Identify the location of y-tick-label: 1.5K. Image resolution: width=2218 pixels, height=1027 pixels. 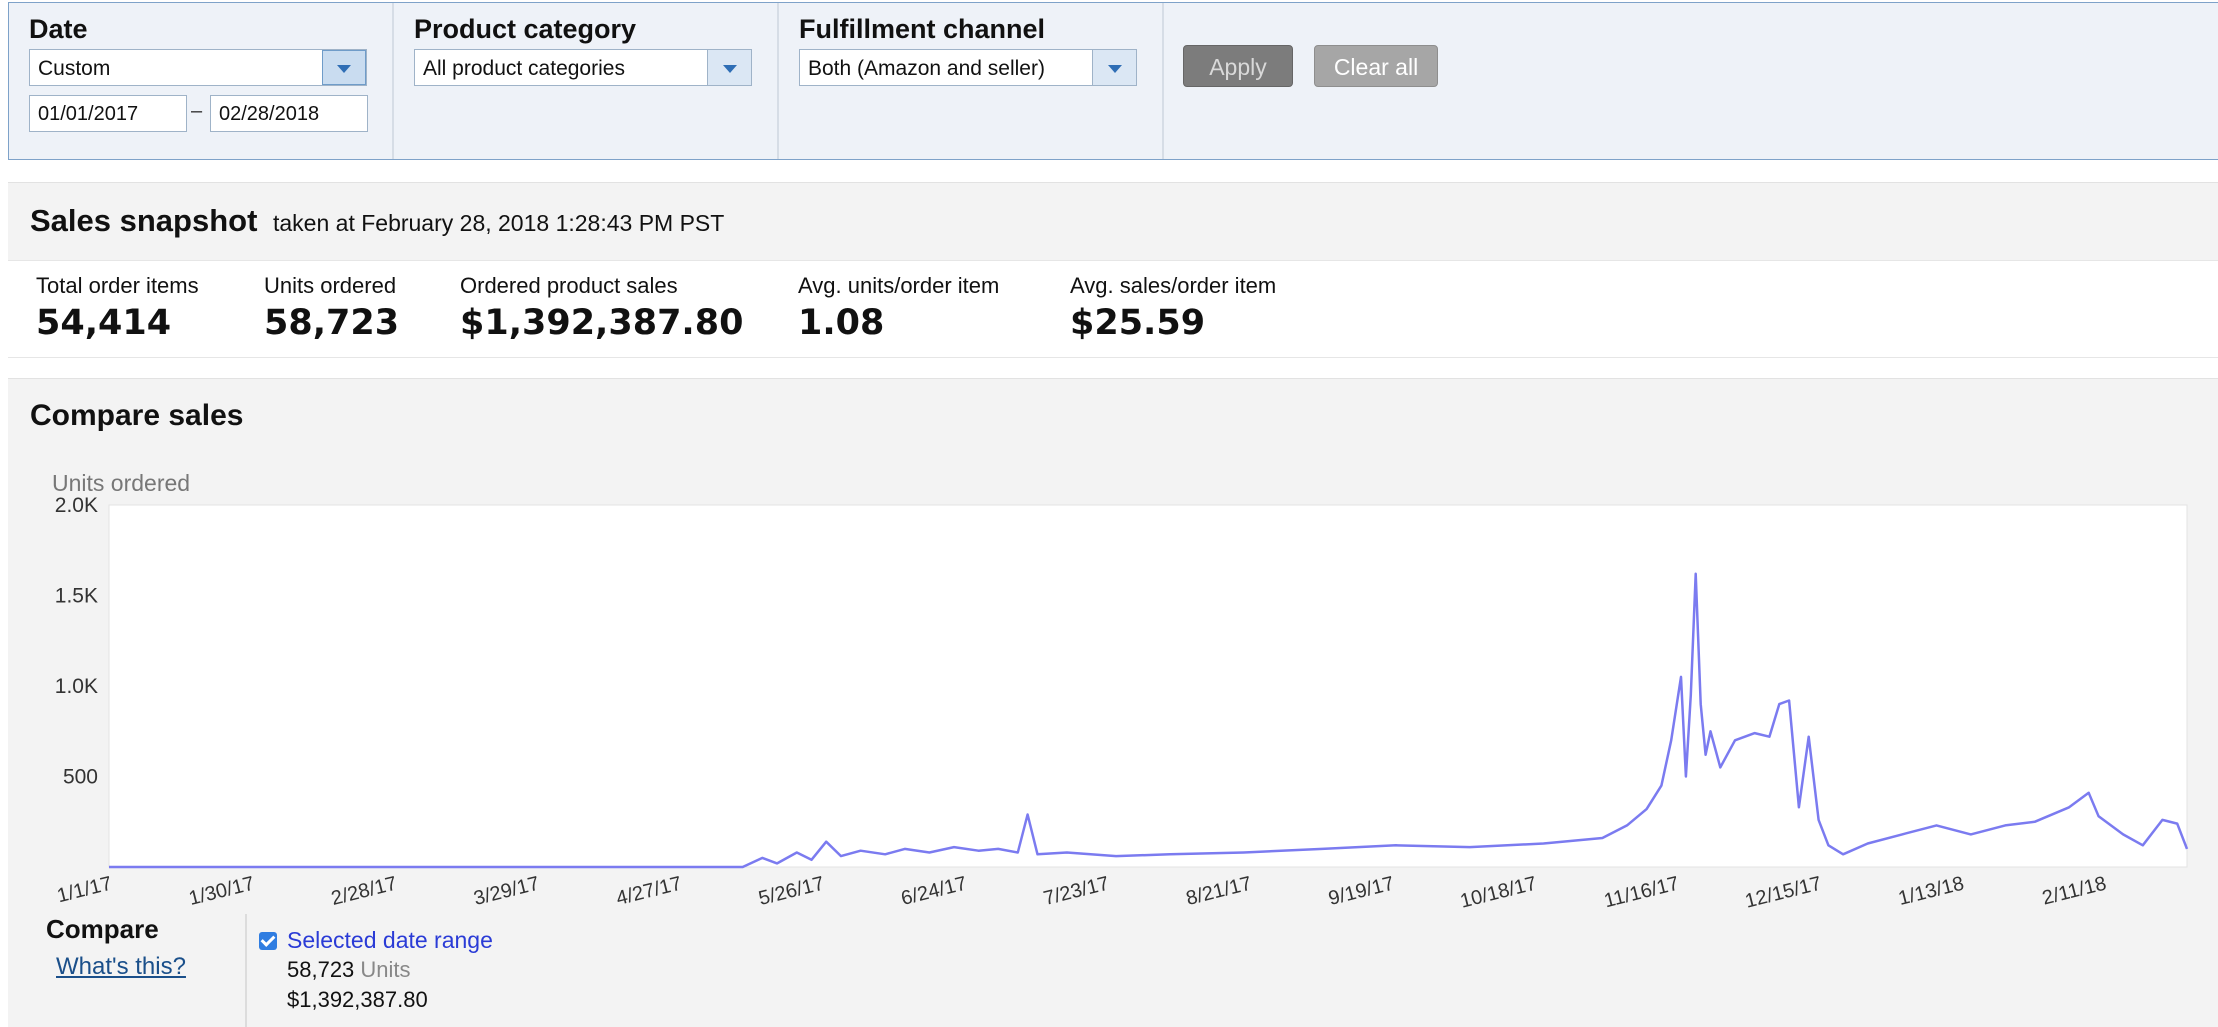
(76, 596).